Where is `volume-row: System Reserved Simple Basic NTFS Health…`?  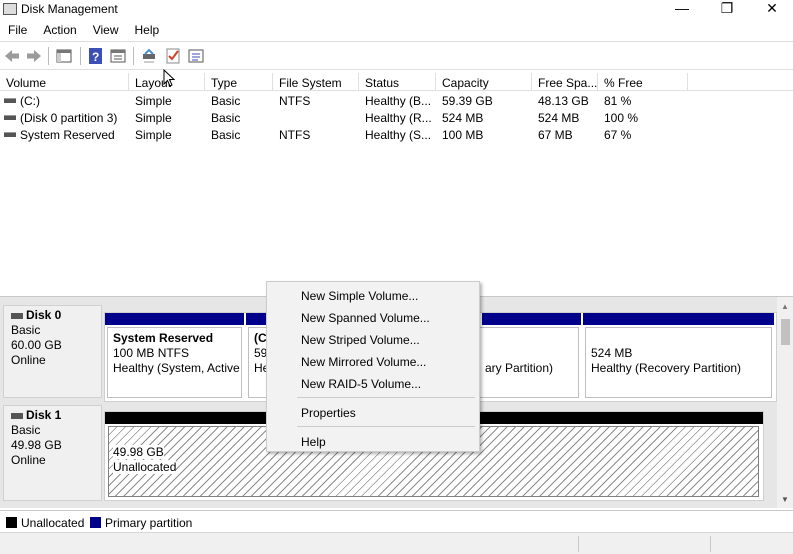 volume-row: System Reserved Simple Basic NTFS Health… is located at coordinates (396, 134).